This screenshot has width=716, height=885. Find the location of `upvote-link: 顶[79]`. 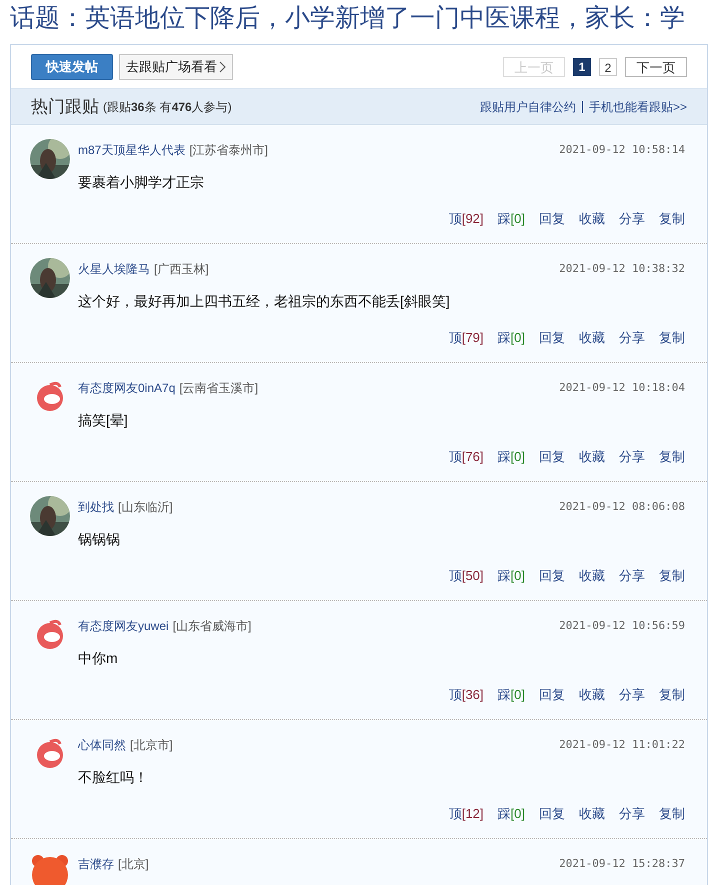

upvote-link: 顶[79] is located at coordinates (466, 338).